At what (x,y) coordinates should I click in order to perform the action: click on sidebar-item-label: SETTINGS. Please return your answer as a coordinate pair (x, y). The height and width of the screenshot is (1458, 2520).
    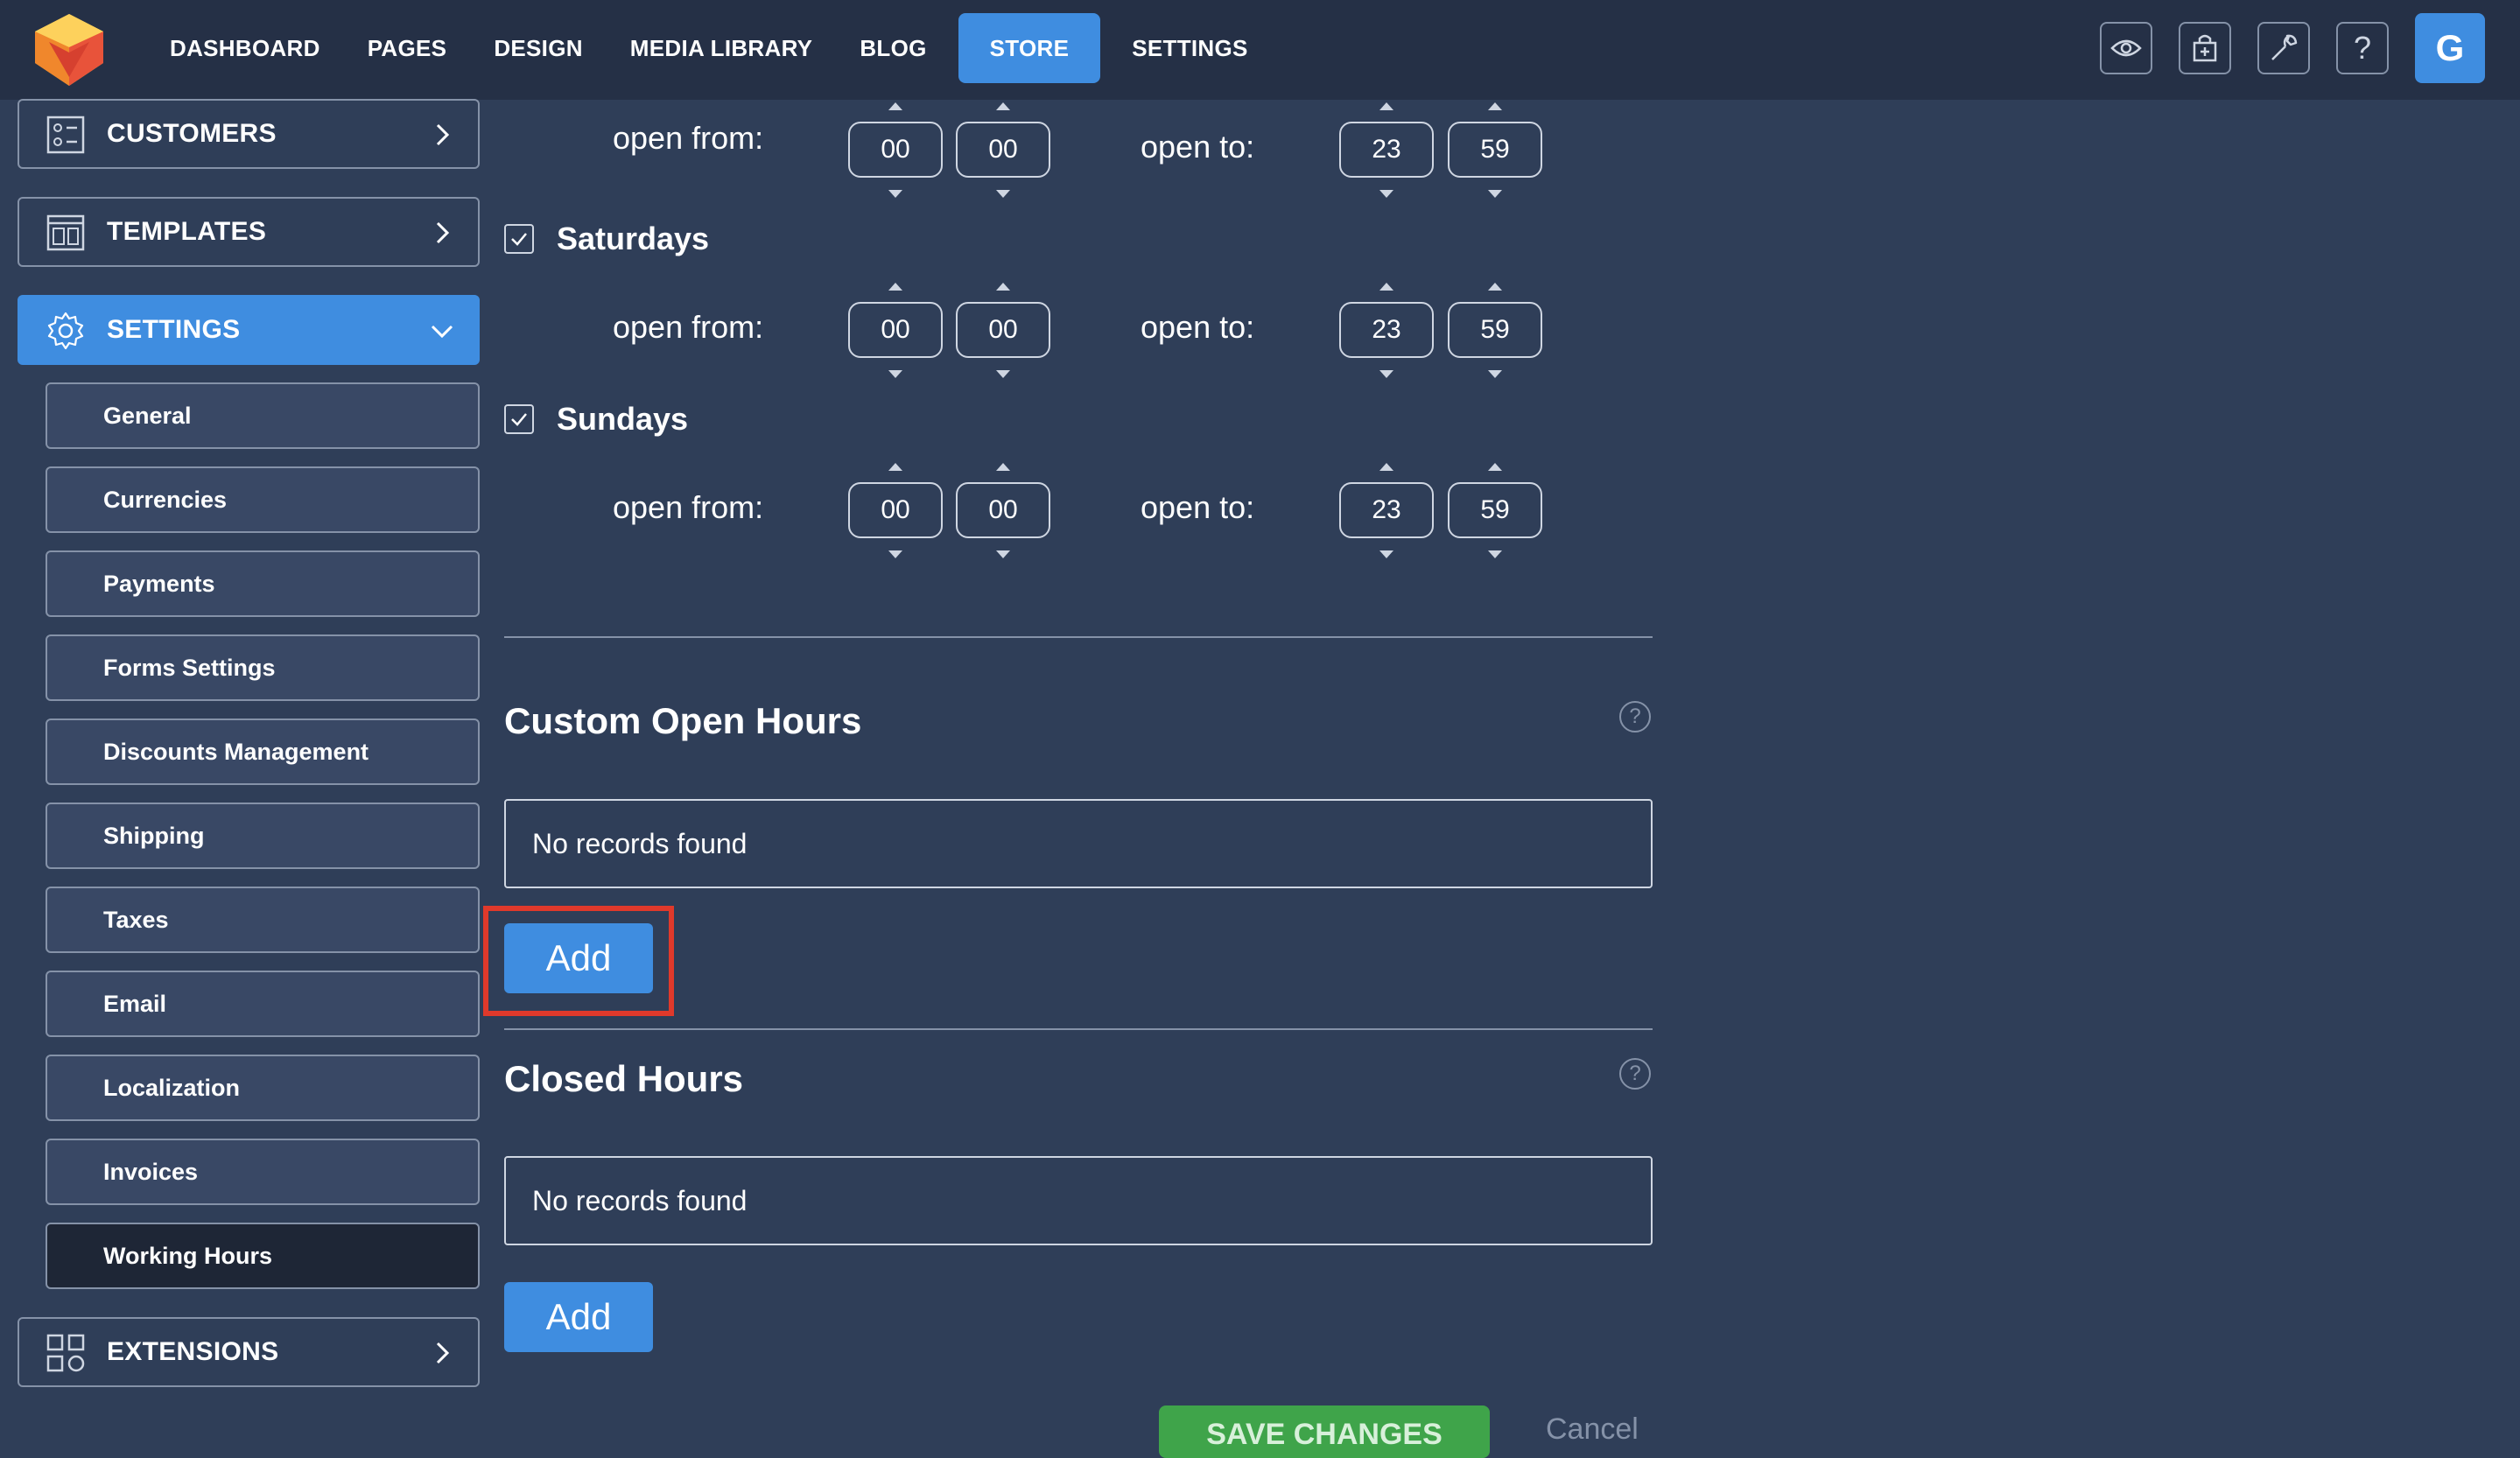
    Looking at the image, I should click on (174, 329).